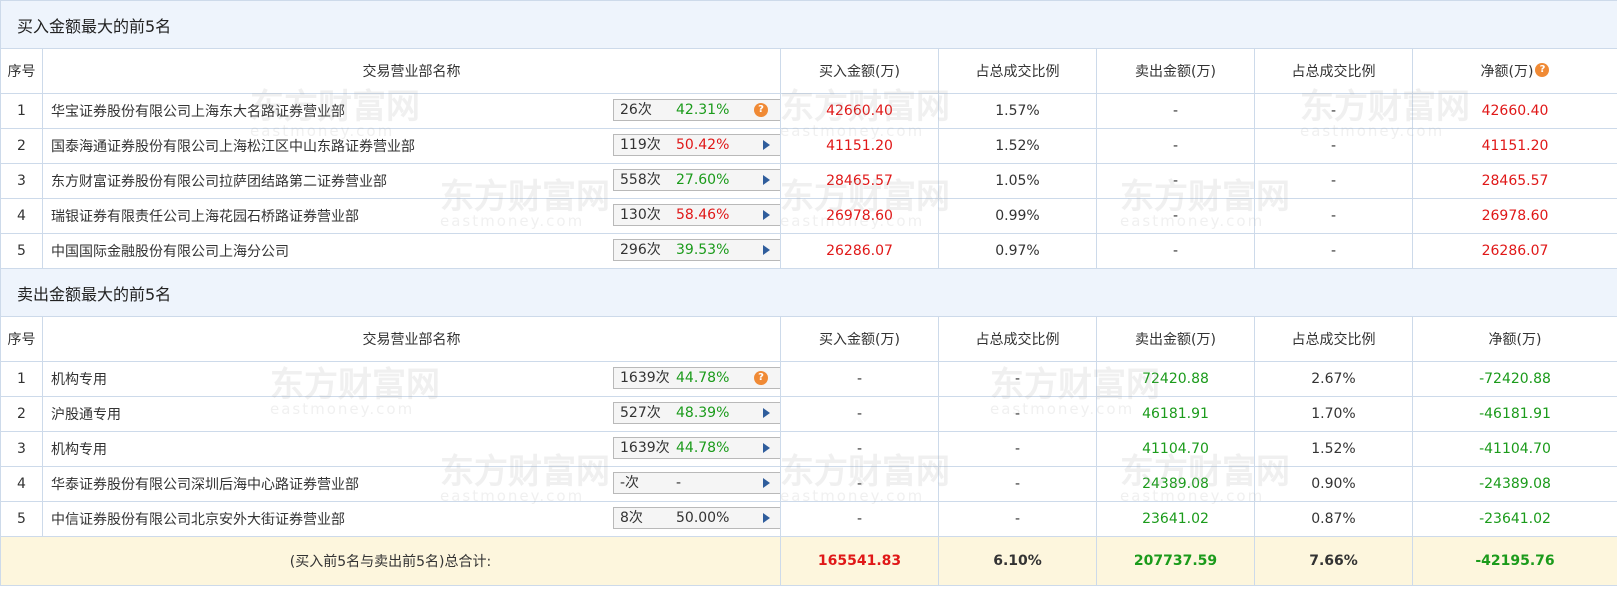 The height and width of the screenshot is (594, 1617). What do you see at coordinates (411, 484) in the screenshot?
I see `row-branch-cell: 华泰证券股份有限公司深圳后海中心路证券营业部 -次 -` at bounding box center [411, 484].